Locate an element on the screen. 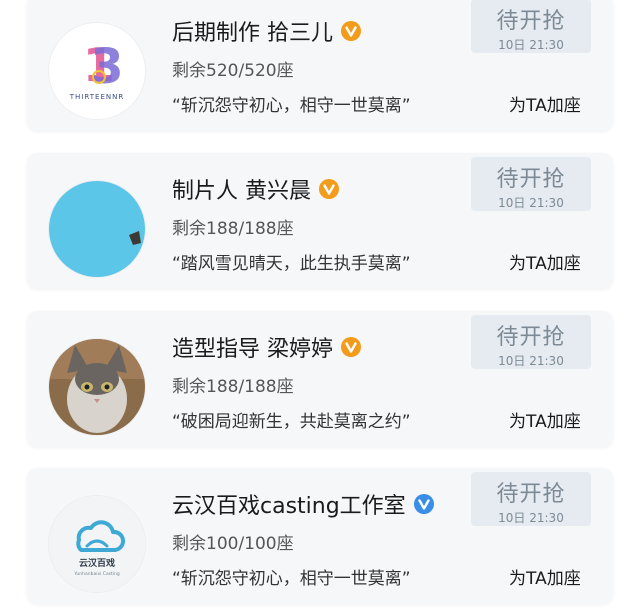 This screenshot has height=614, width=640. logo-text: 云汉百戏 is located at coordinates (97, 563).